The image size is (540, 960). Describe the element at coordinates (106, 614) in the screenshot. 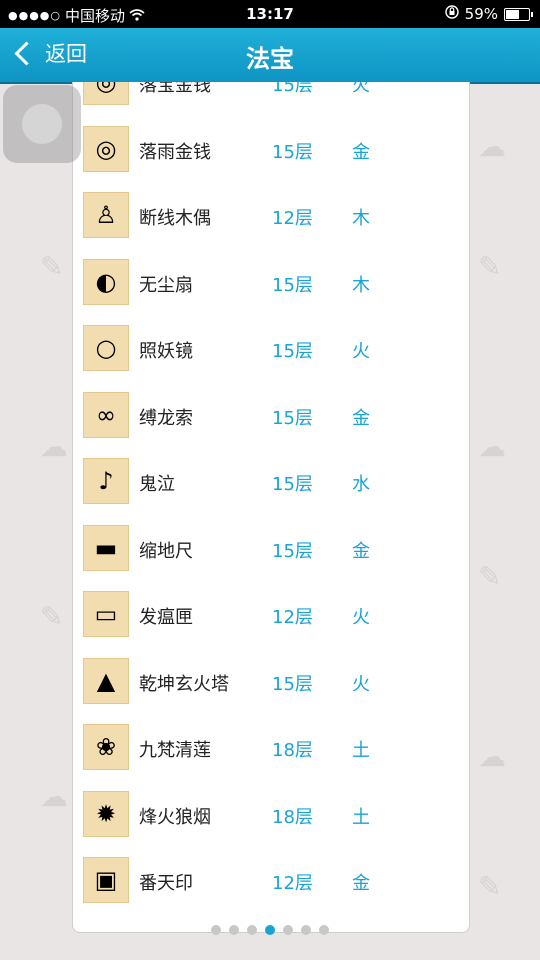

I see `box-icon: ▭` at that location.